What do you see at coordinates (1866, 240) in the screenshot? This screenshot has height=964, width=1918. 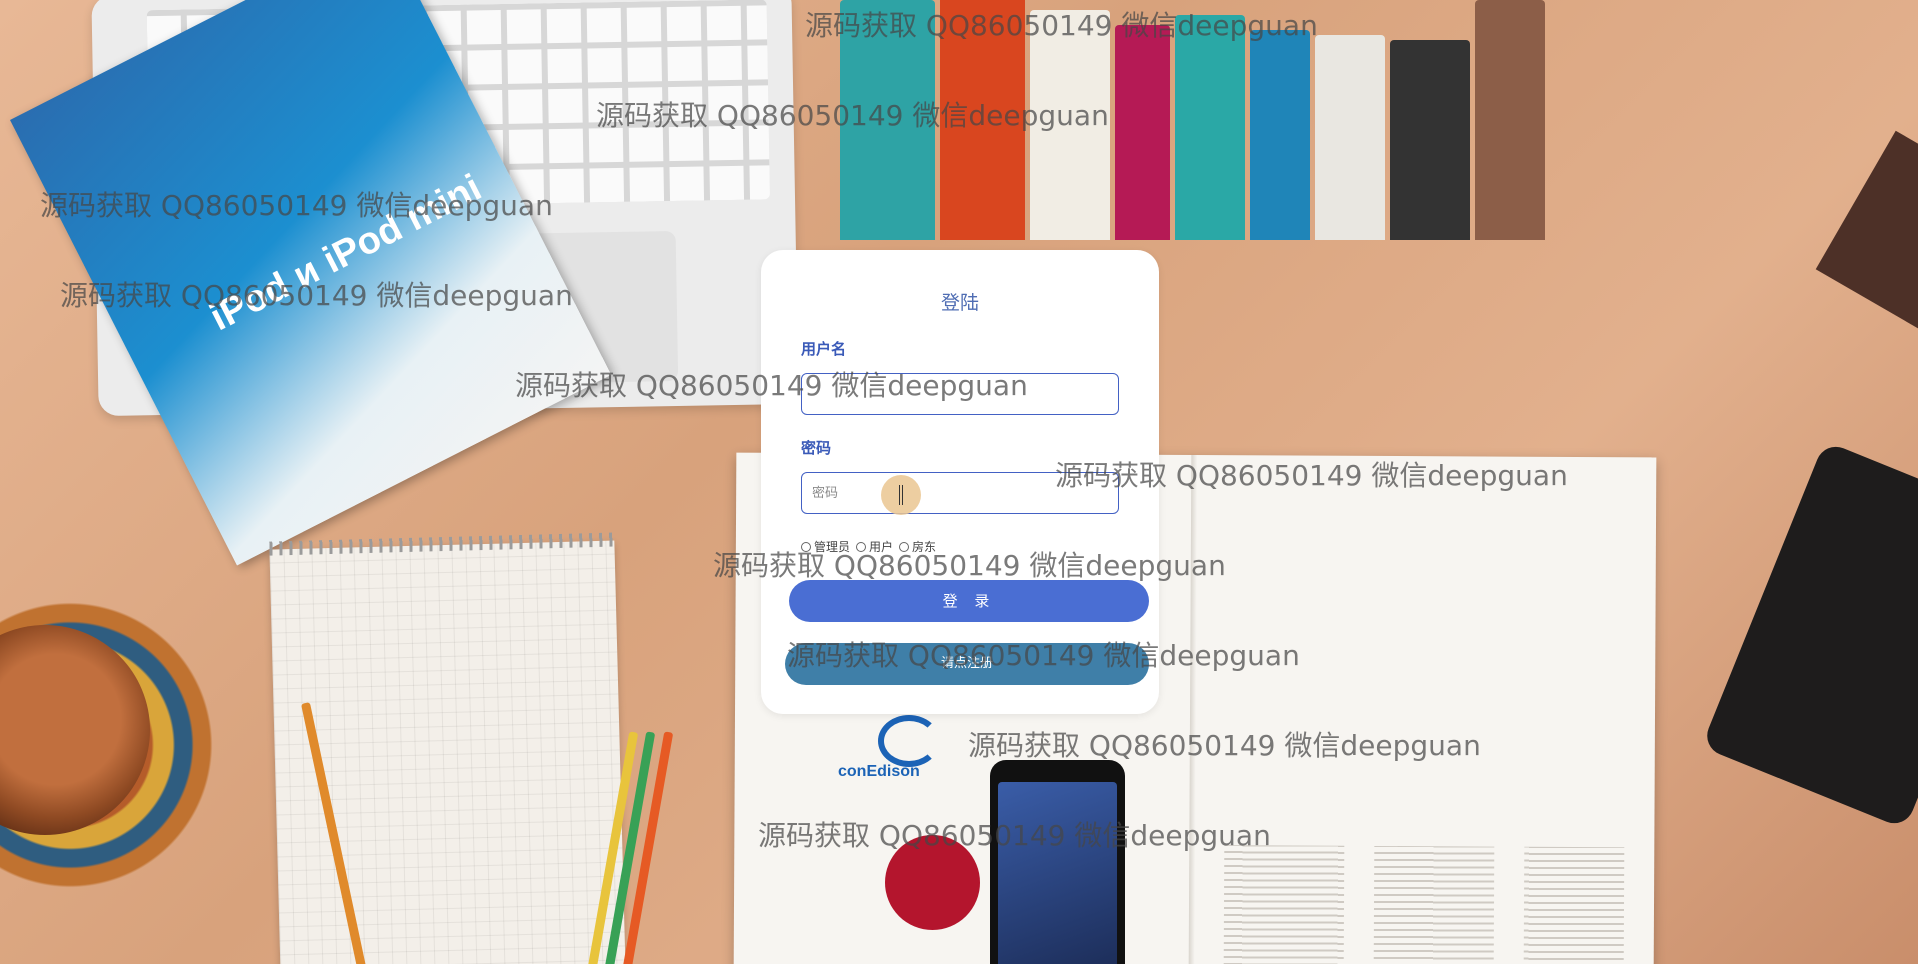 I see `dark-object` at bounding box center [1866, 240].